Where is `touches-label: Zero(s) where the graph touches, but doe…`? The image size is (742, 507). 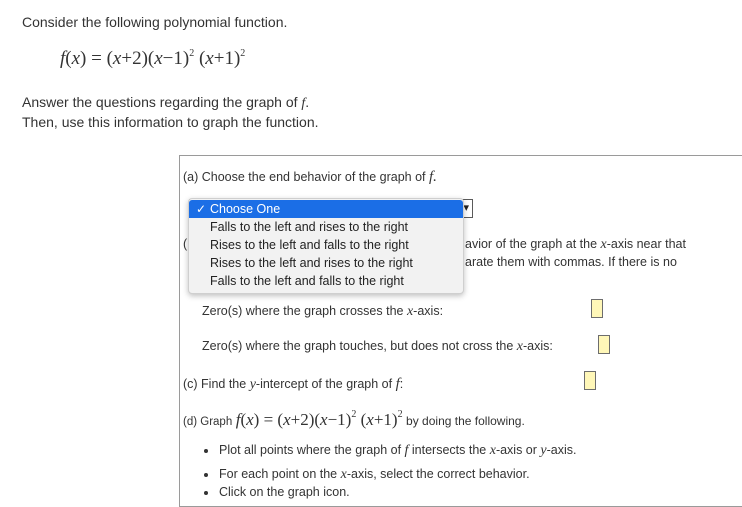
touches-label: Zero(s) where the graph touches, but doe… is located at coordinates (377, 346).